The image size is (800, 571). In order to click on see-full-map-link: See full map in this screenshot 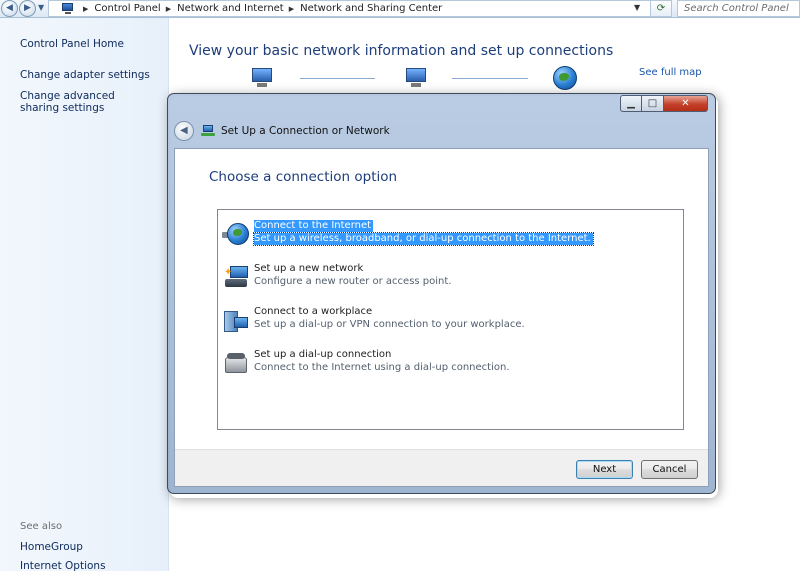, I will do `click(670, 72)`.